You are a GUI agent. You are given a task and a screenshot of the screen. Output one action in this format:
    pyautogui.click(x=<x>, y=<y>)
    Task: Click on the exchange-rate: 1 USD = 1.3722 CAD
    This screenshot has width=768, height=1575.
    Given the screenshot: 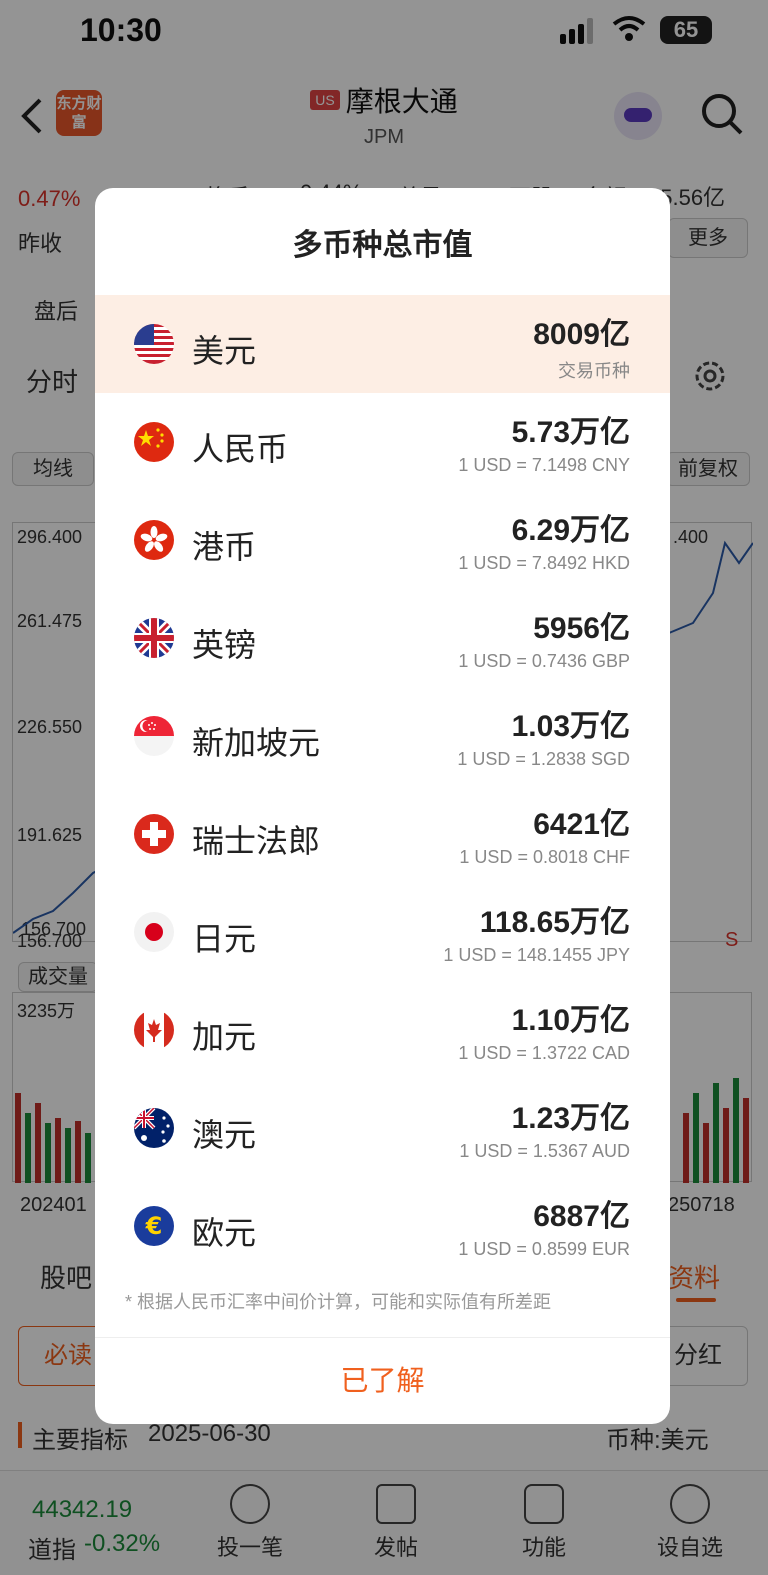 What is the action you would take?
    pyautogui.click(x=544, y=1053)
    